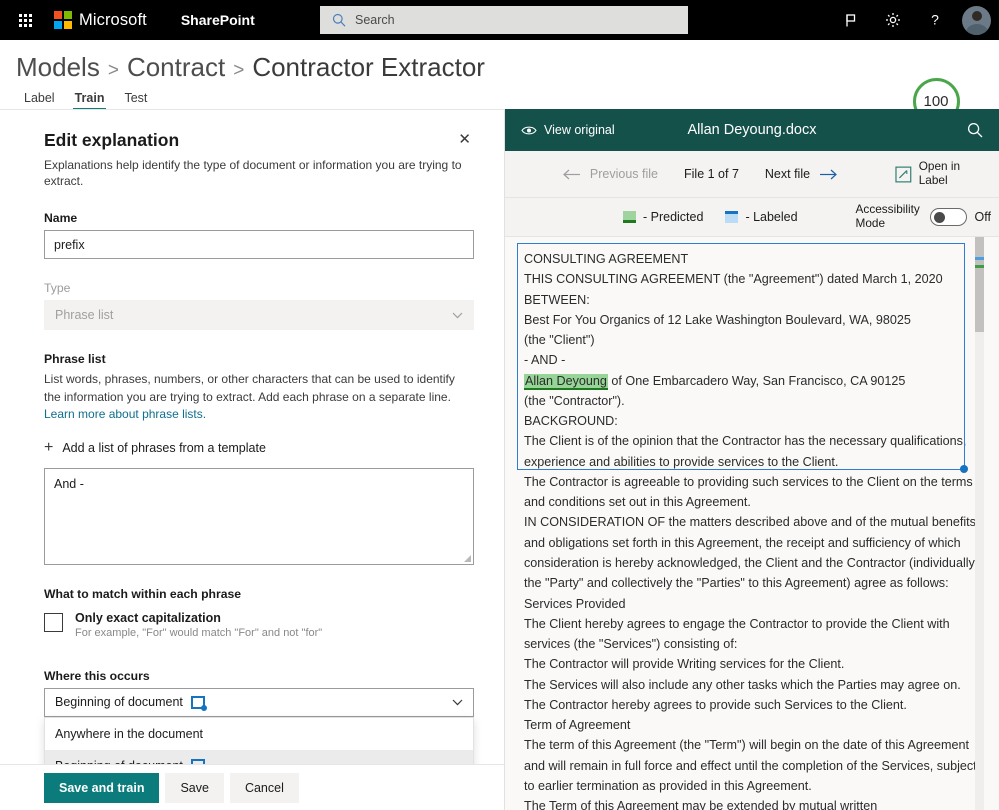 This screenshot has height=810, width=999. Describe the element at coordinates (125, 414) in the screenshot. I see `learn-more-link: Learn more about phrase lists.` at that location.